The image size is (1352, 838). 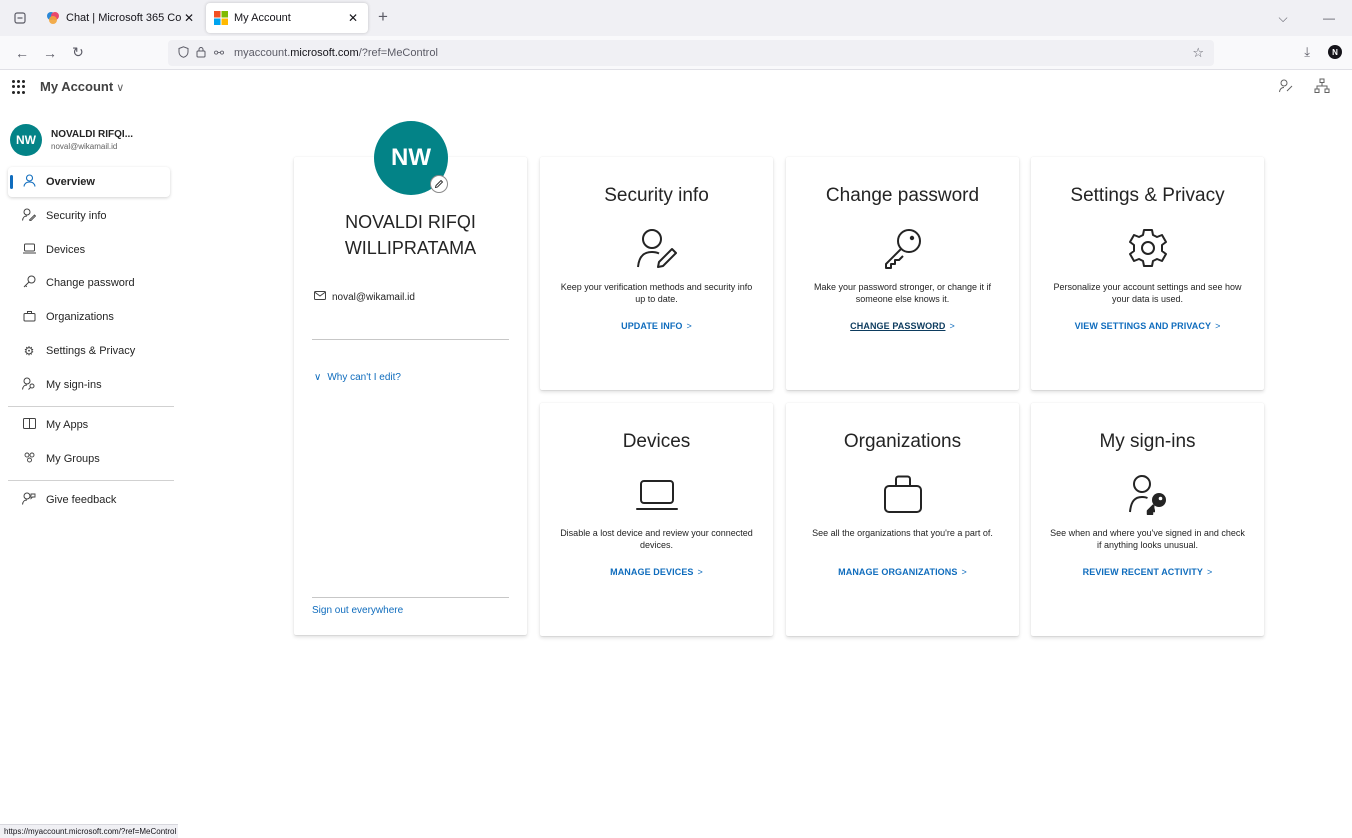 I want to click on update-info-link: UPDATE INFO >, so click(x=656, y=326).